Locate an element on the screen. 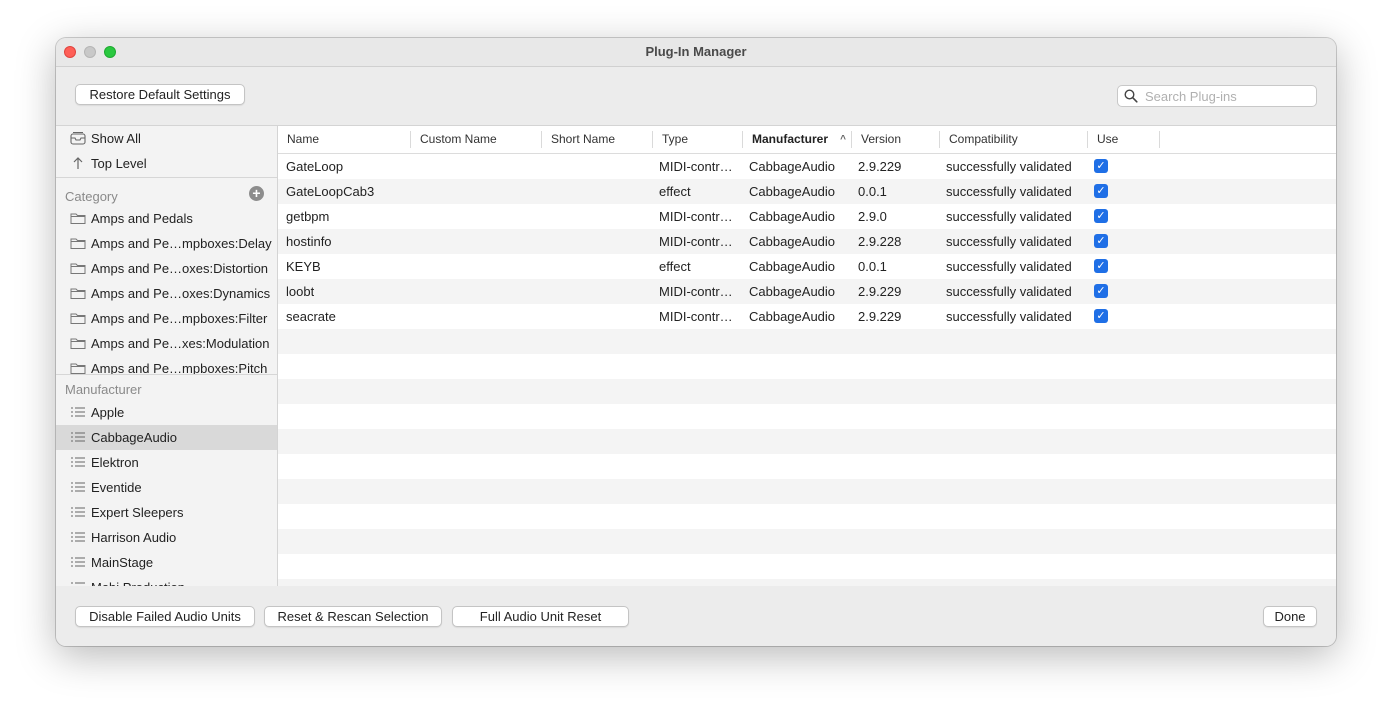 The image size is (1392, 721). manufacturer-item-selected: CabbageAudio is located at coordinates (166, 437).